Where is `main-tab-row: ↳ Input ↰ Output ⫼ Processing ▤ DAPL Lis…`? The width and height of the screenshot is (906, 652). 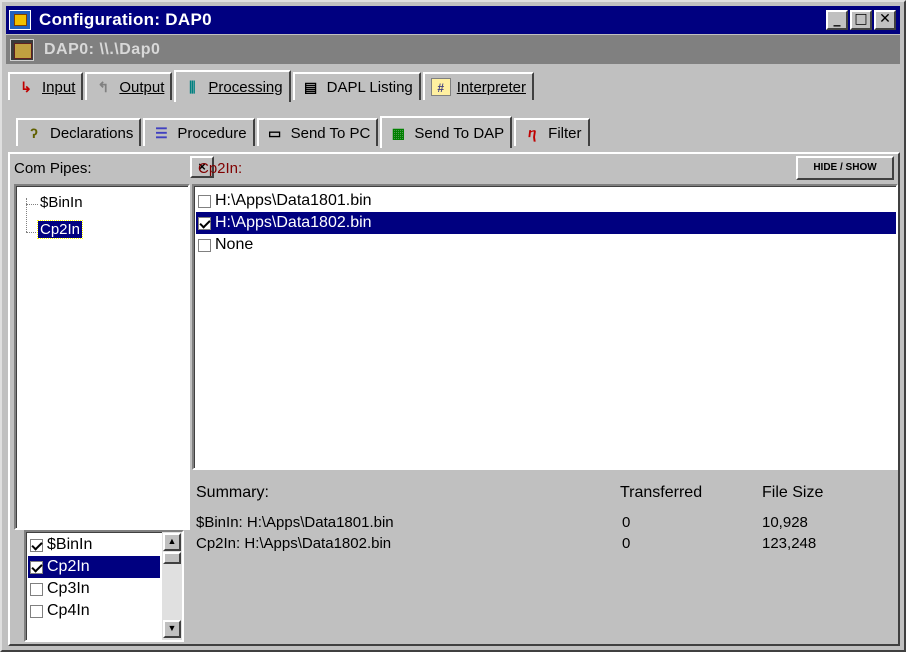
main-tab-row: ↳ Input ↰ Output ⫼ Processing ▤ DAPL Lis… is located at coordinates (272, 86).